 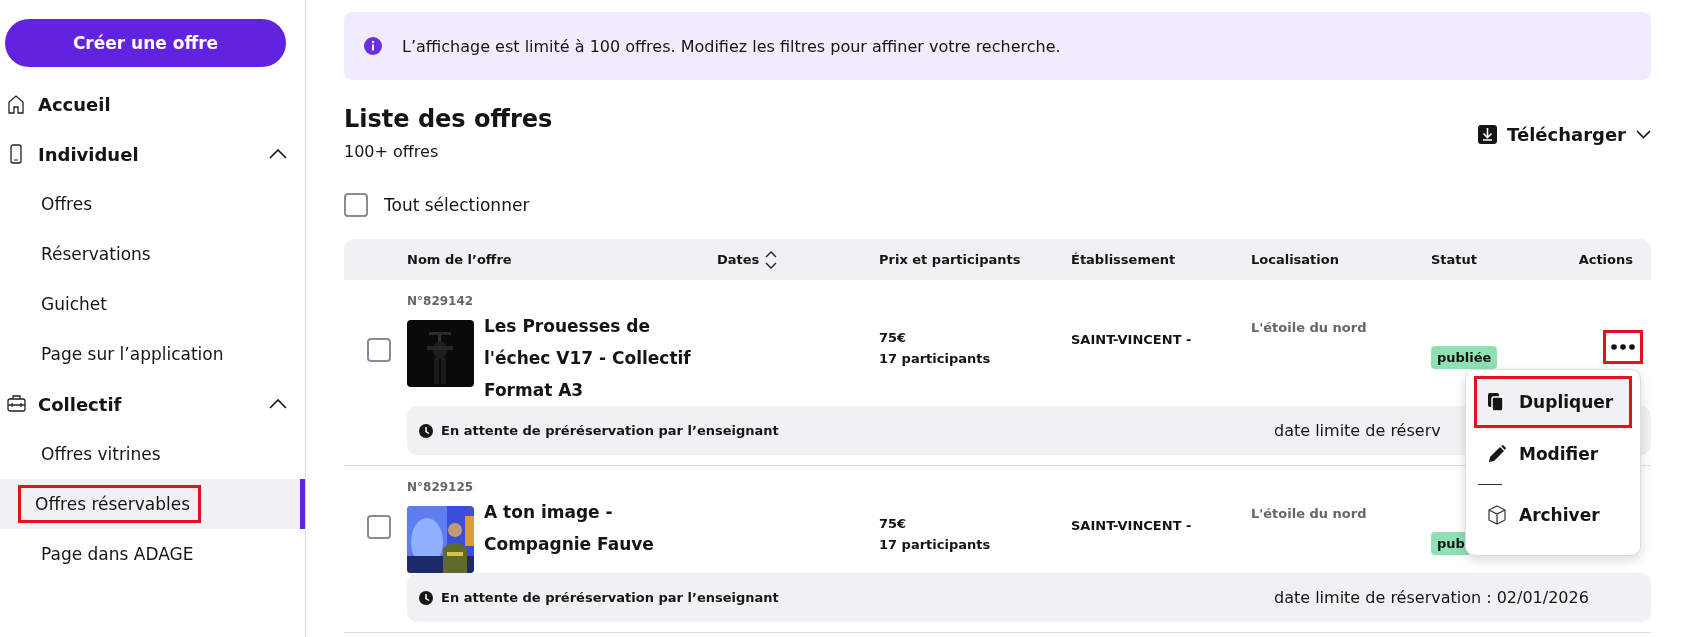 I want to click on offer-title: Les Prouesses de l'échec V17 - Collectif Format A3, so click(x=596, y=358).